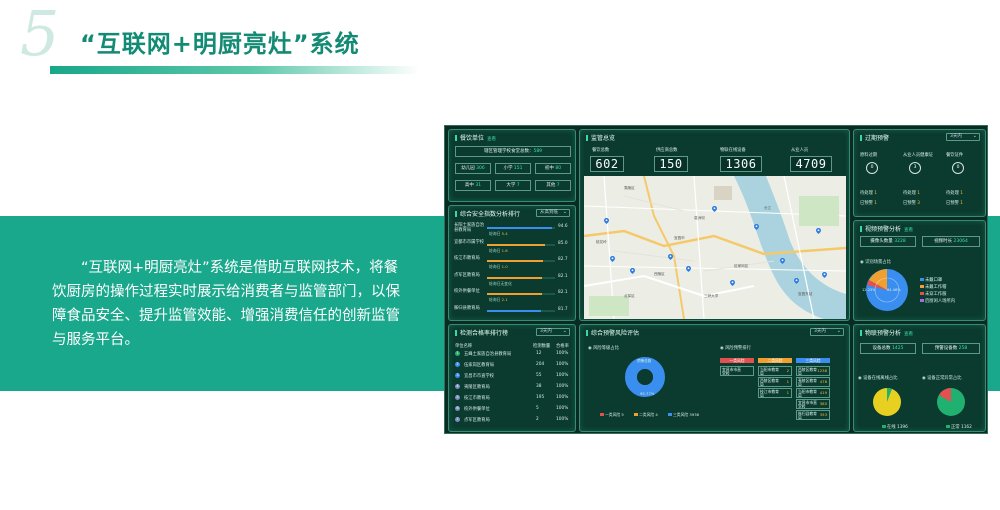 The image size is (1000, 510). What do you see at coordinates (513, 151) in the screenshot?
I see `catering-total: 辖区管理学校食堂总数：589` at bounding box center [513, 151].